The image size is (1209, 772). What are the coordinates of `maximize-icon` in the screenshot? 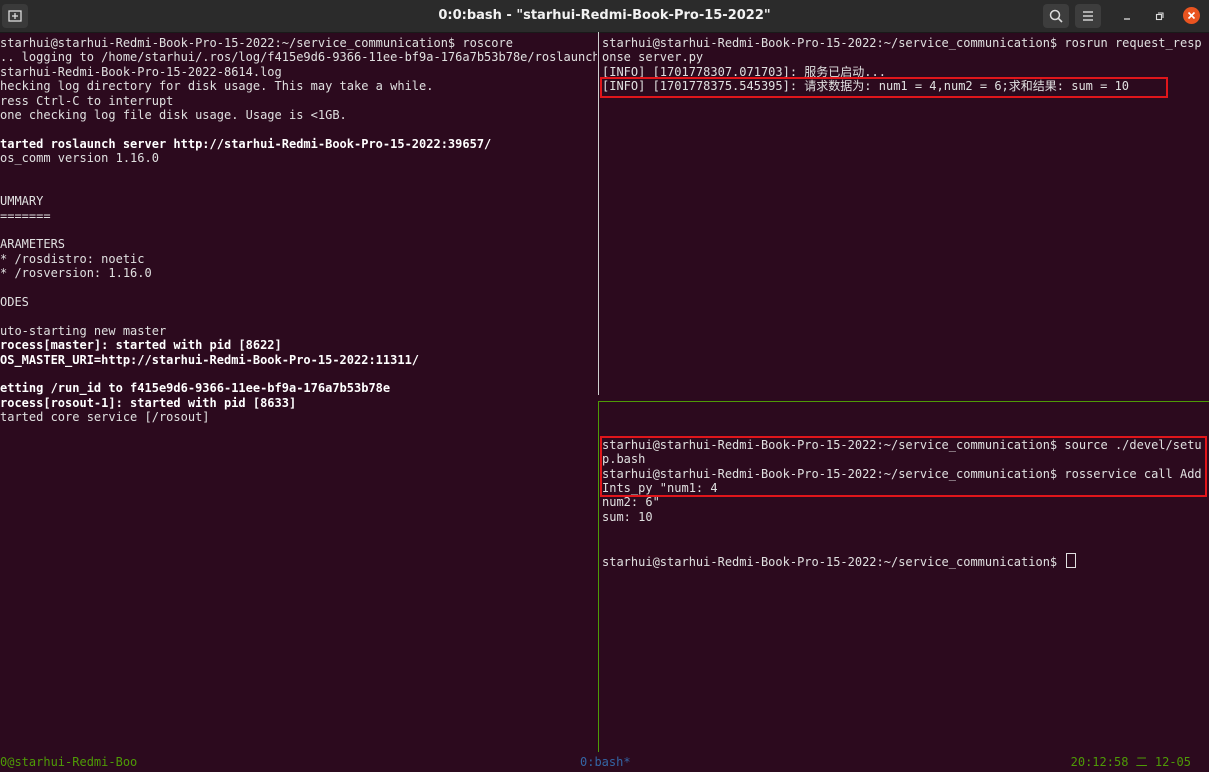 It's located at (1159, 16).